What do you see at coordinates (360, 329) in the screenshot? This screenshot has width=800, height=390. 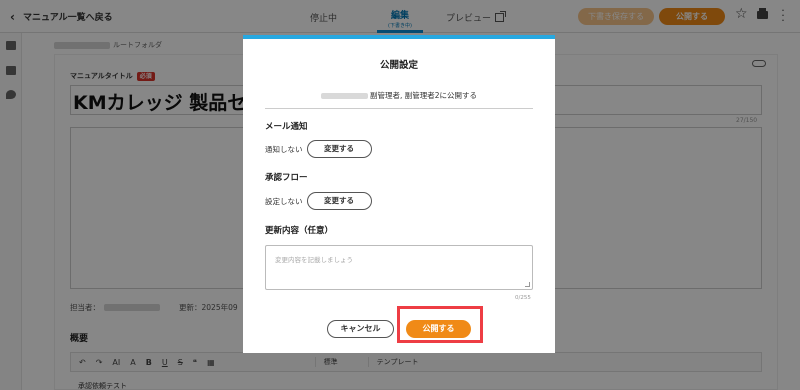 I see `cancel-button: キャンセル` at bounding box center [360, 329].